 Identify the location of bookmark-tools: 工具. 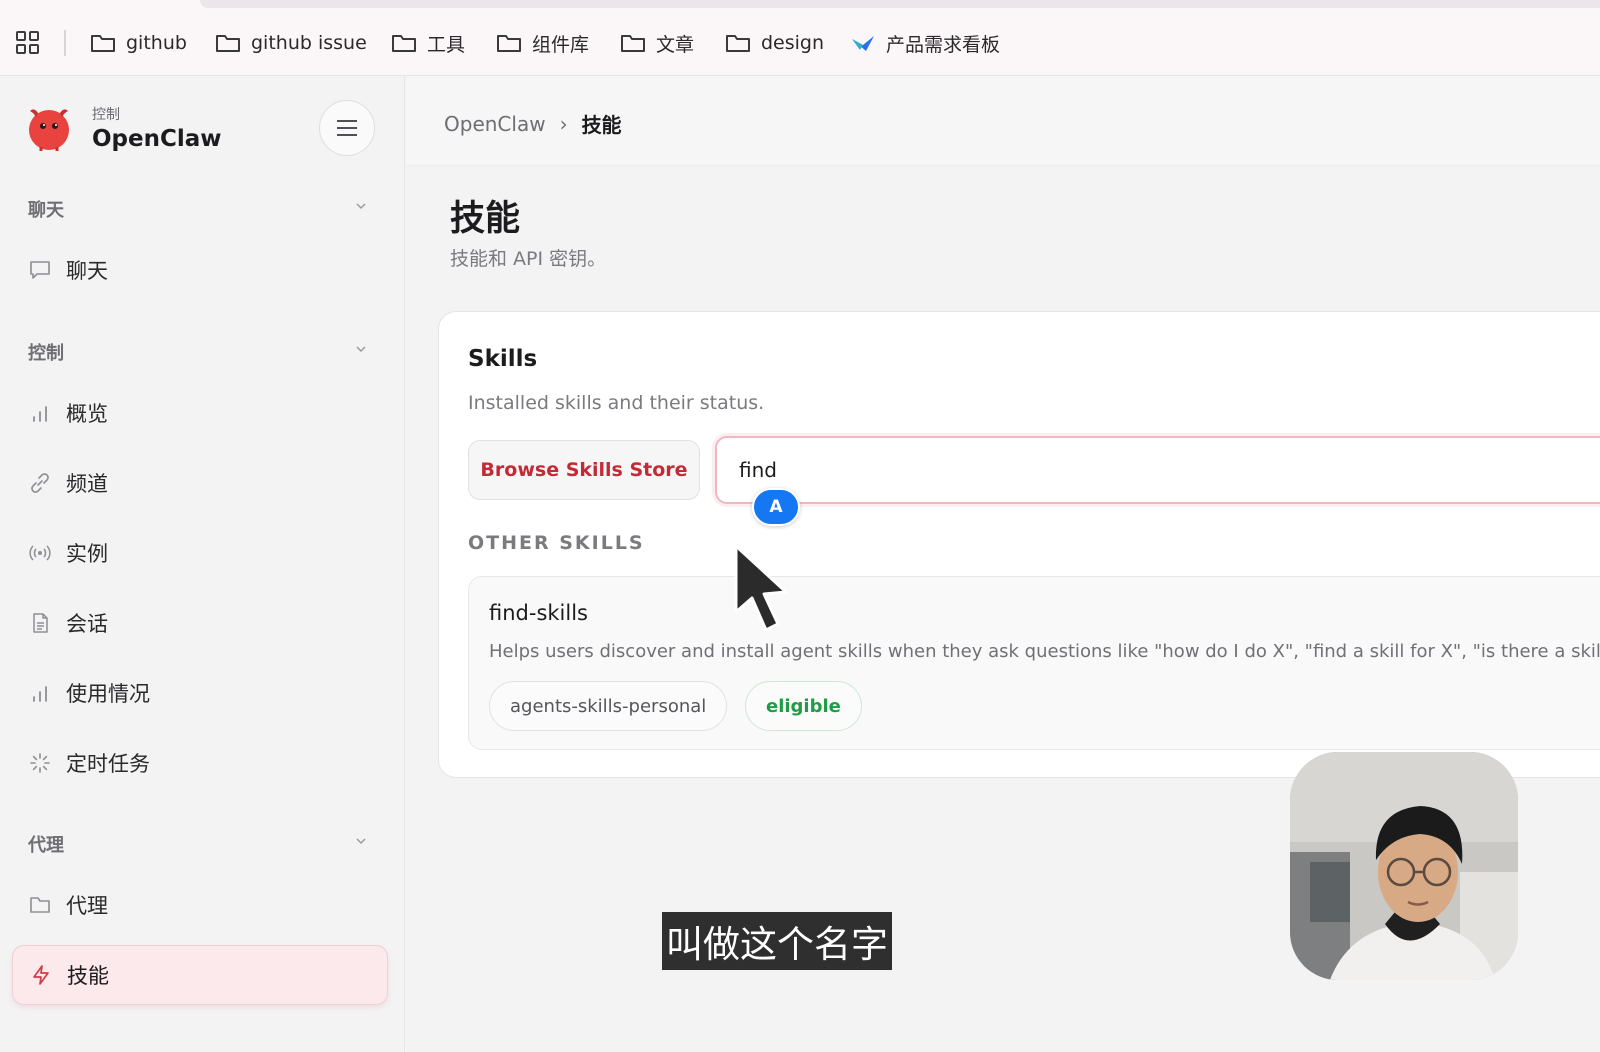
(428, 43).